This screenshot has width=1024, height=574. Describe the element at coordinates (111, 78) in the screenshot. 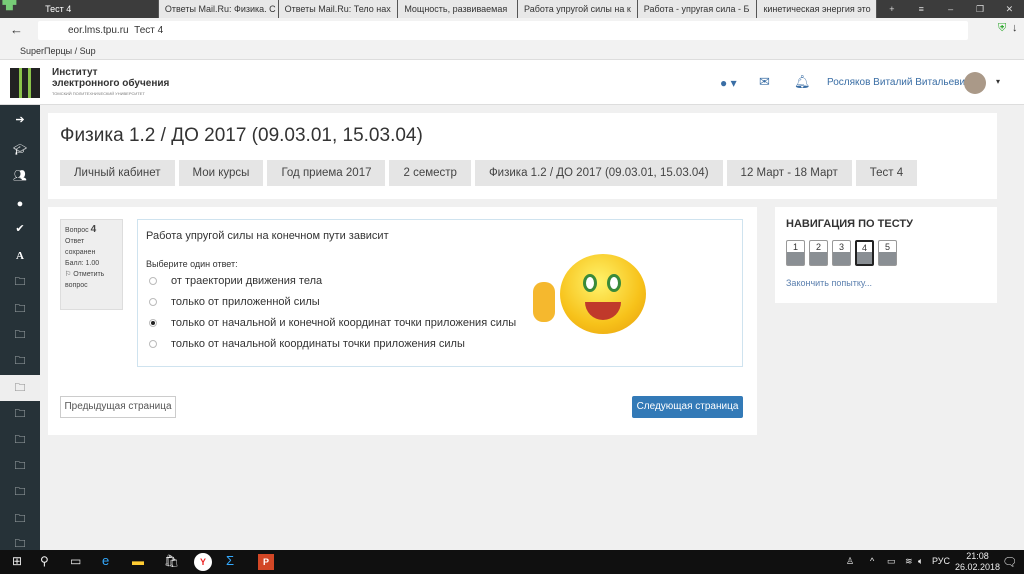

I see `logo-text: Институт электронного обучения` at that location.